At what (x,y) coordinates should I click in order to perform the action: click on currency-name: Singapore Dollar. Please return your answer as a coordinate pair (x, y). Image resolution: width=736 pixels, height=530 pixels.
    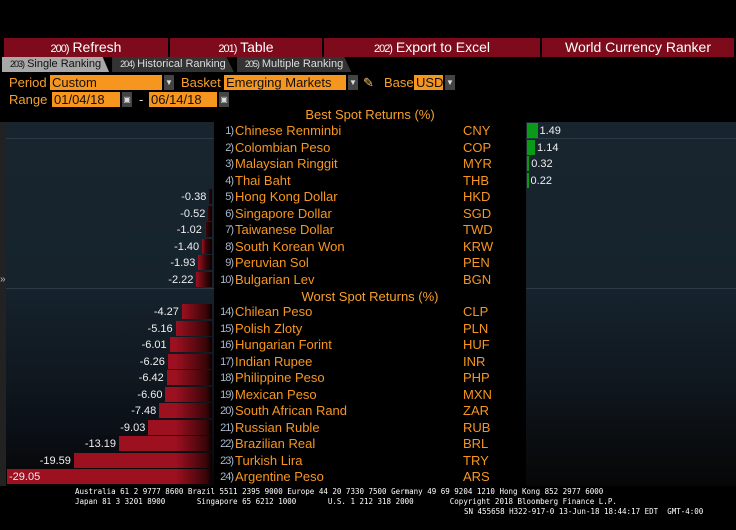
    Looking at the image, I should click on (283, 214).